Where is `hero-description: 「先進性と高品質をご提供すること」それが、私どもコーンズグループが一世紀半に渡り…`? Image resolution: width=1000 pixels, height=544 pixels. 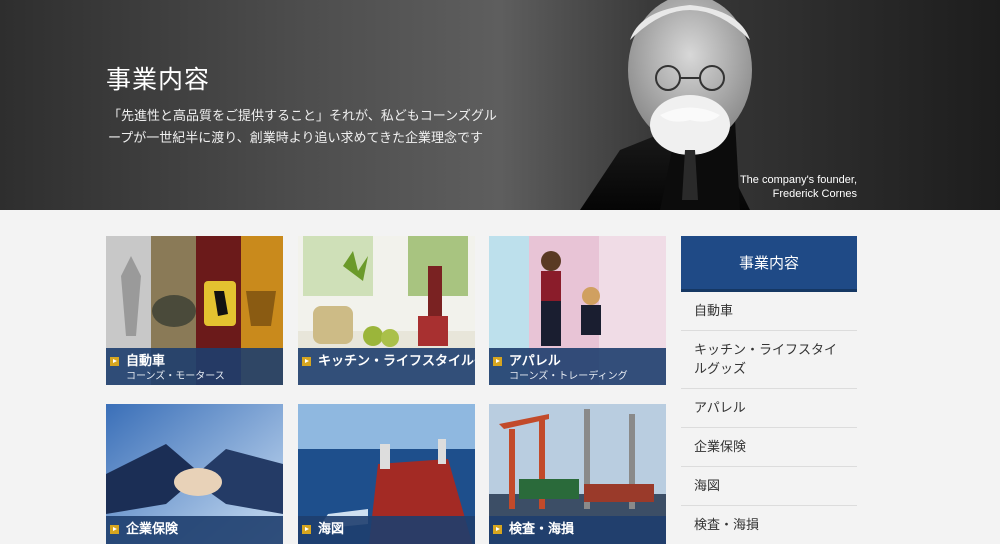
hero-description: 「先進性と高品質をご提供すること」それが、私どもコーンズグループが一世紀半に渡り… is located at coordinates (302, 127).